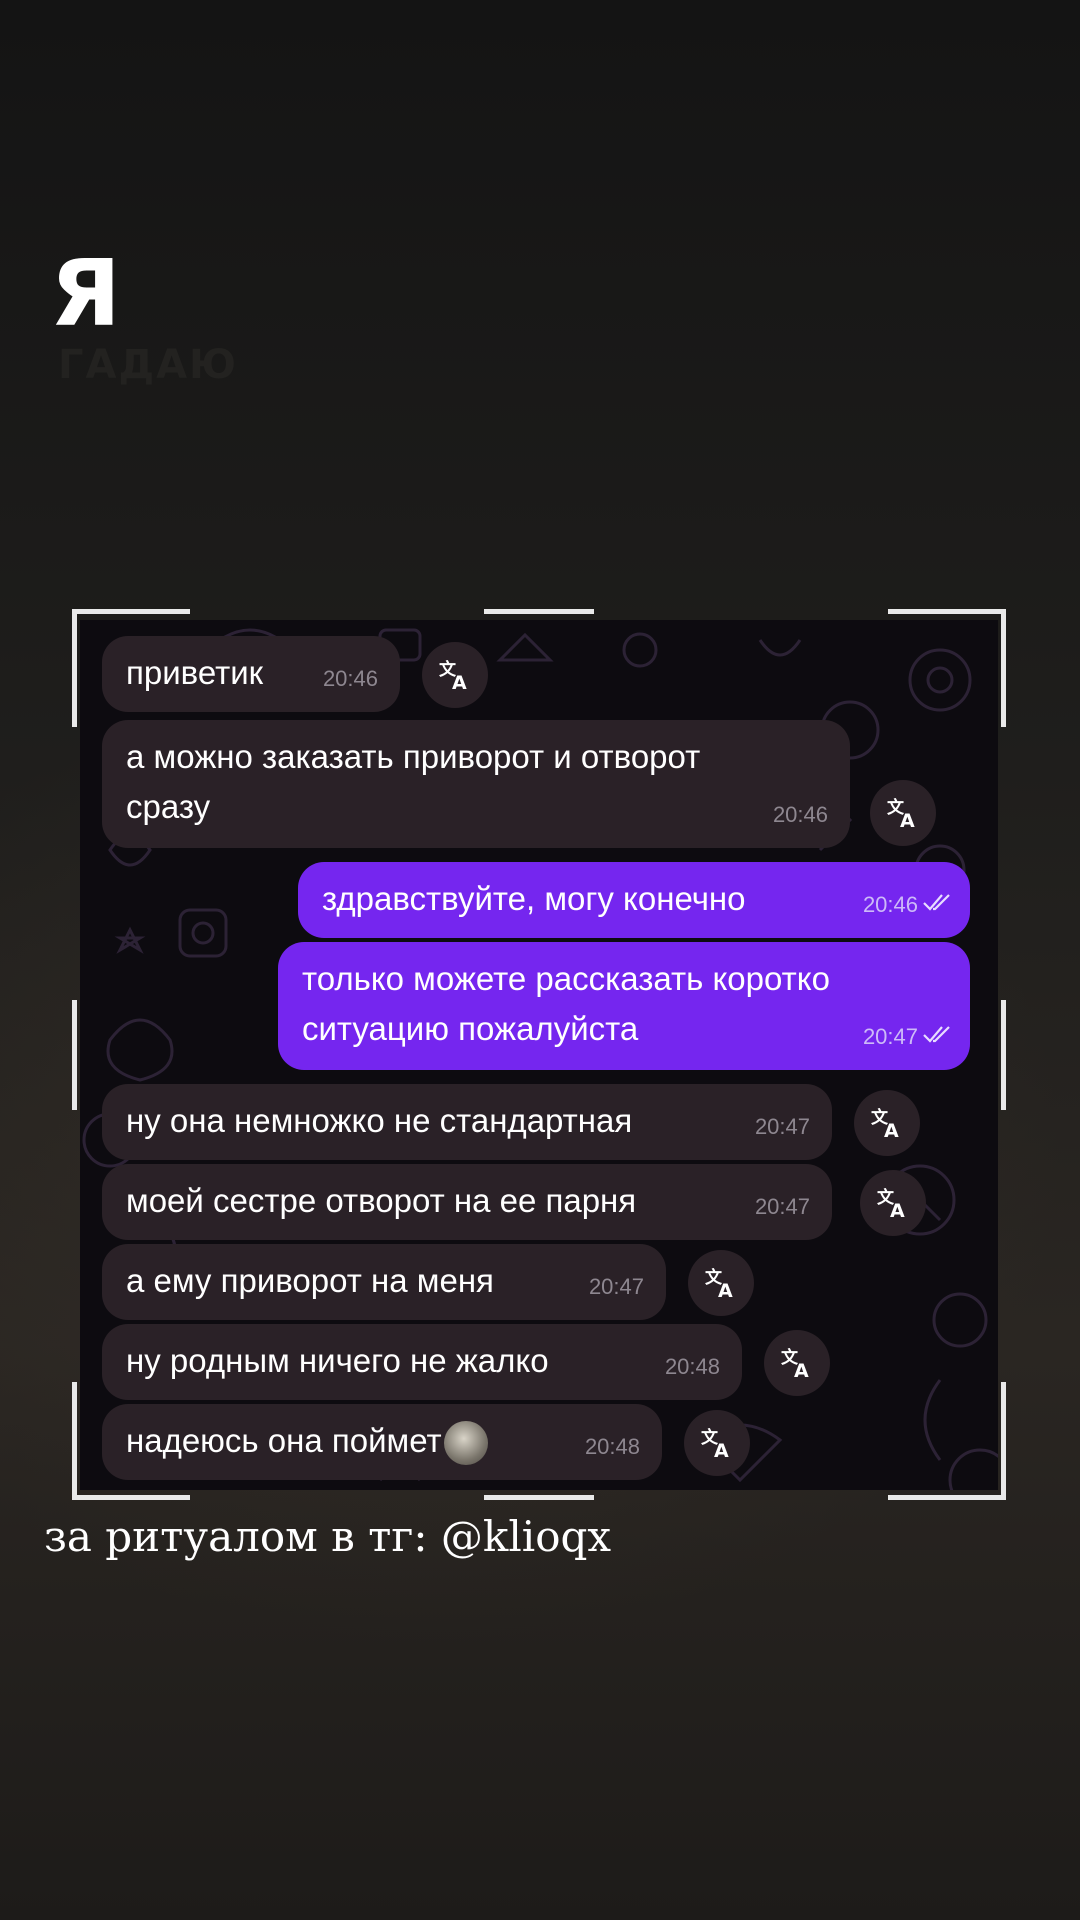  I want to click on frame-corner-tl-v, so click(74, 668).